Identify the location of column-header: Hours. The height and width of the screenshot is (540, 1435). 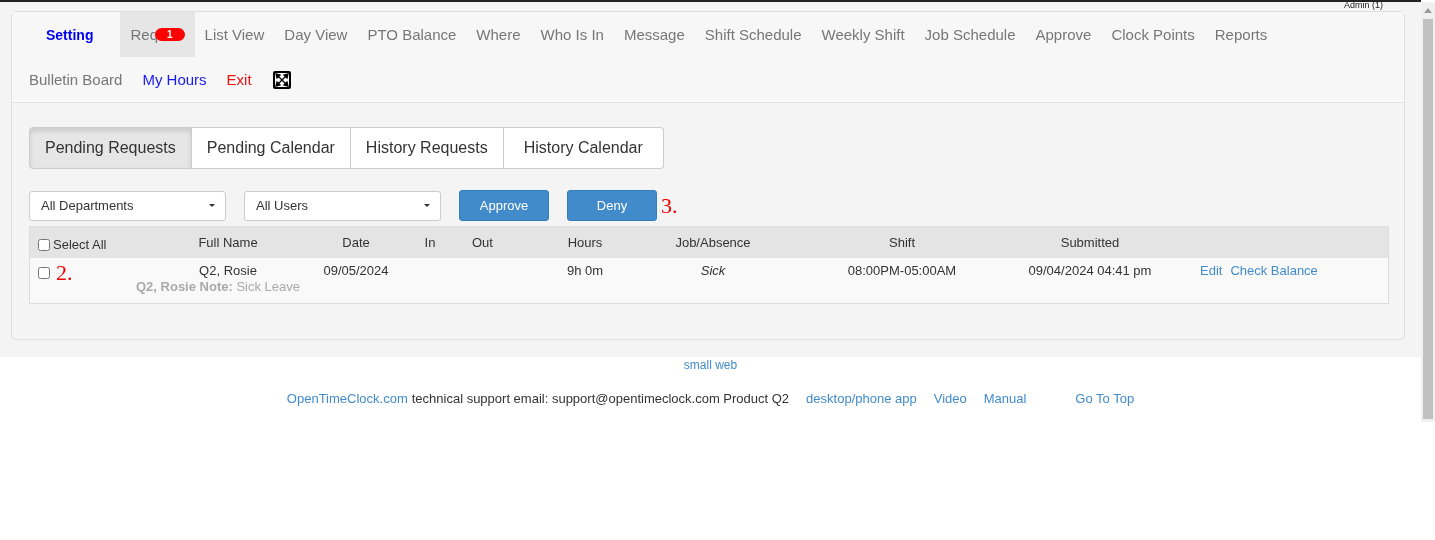
(585, 242).